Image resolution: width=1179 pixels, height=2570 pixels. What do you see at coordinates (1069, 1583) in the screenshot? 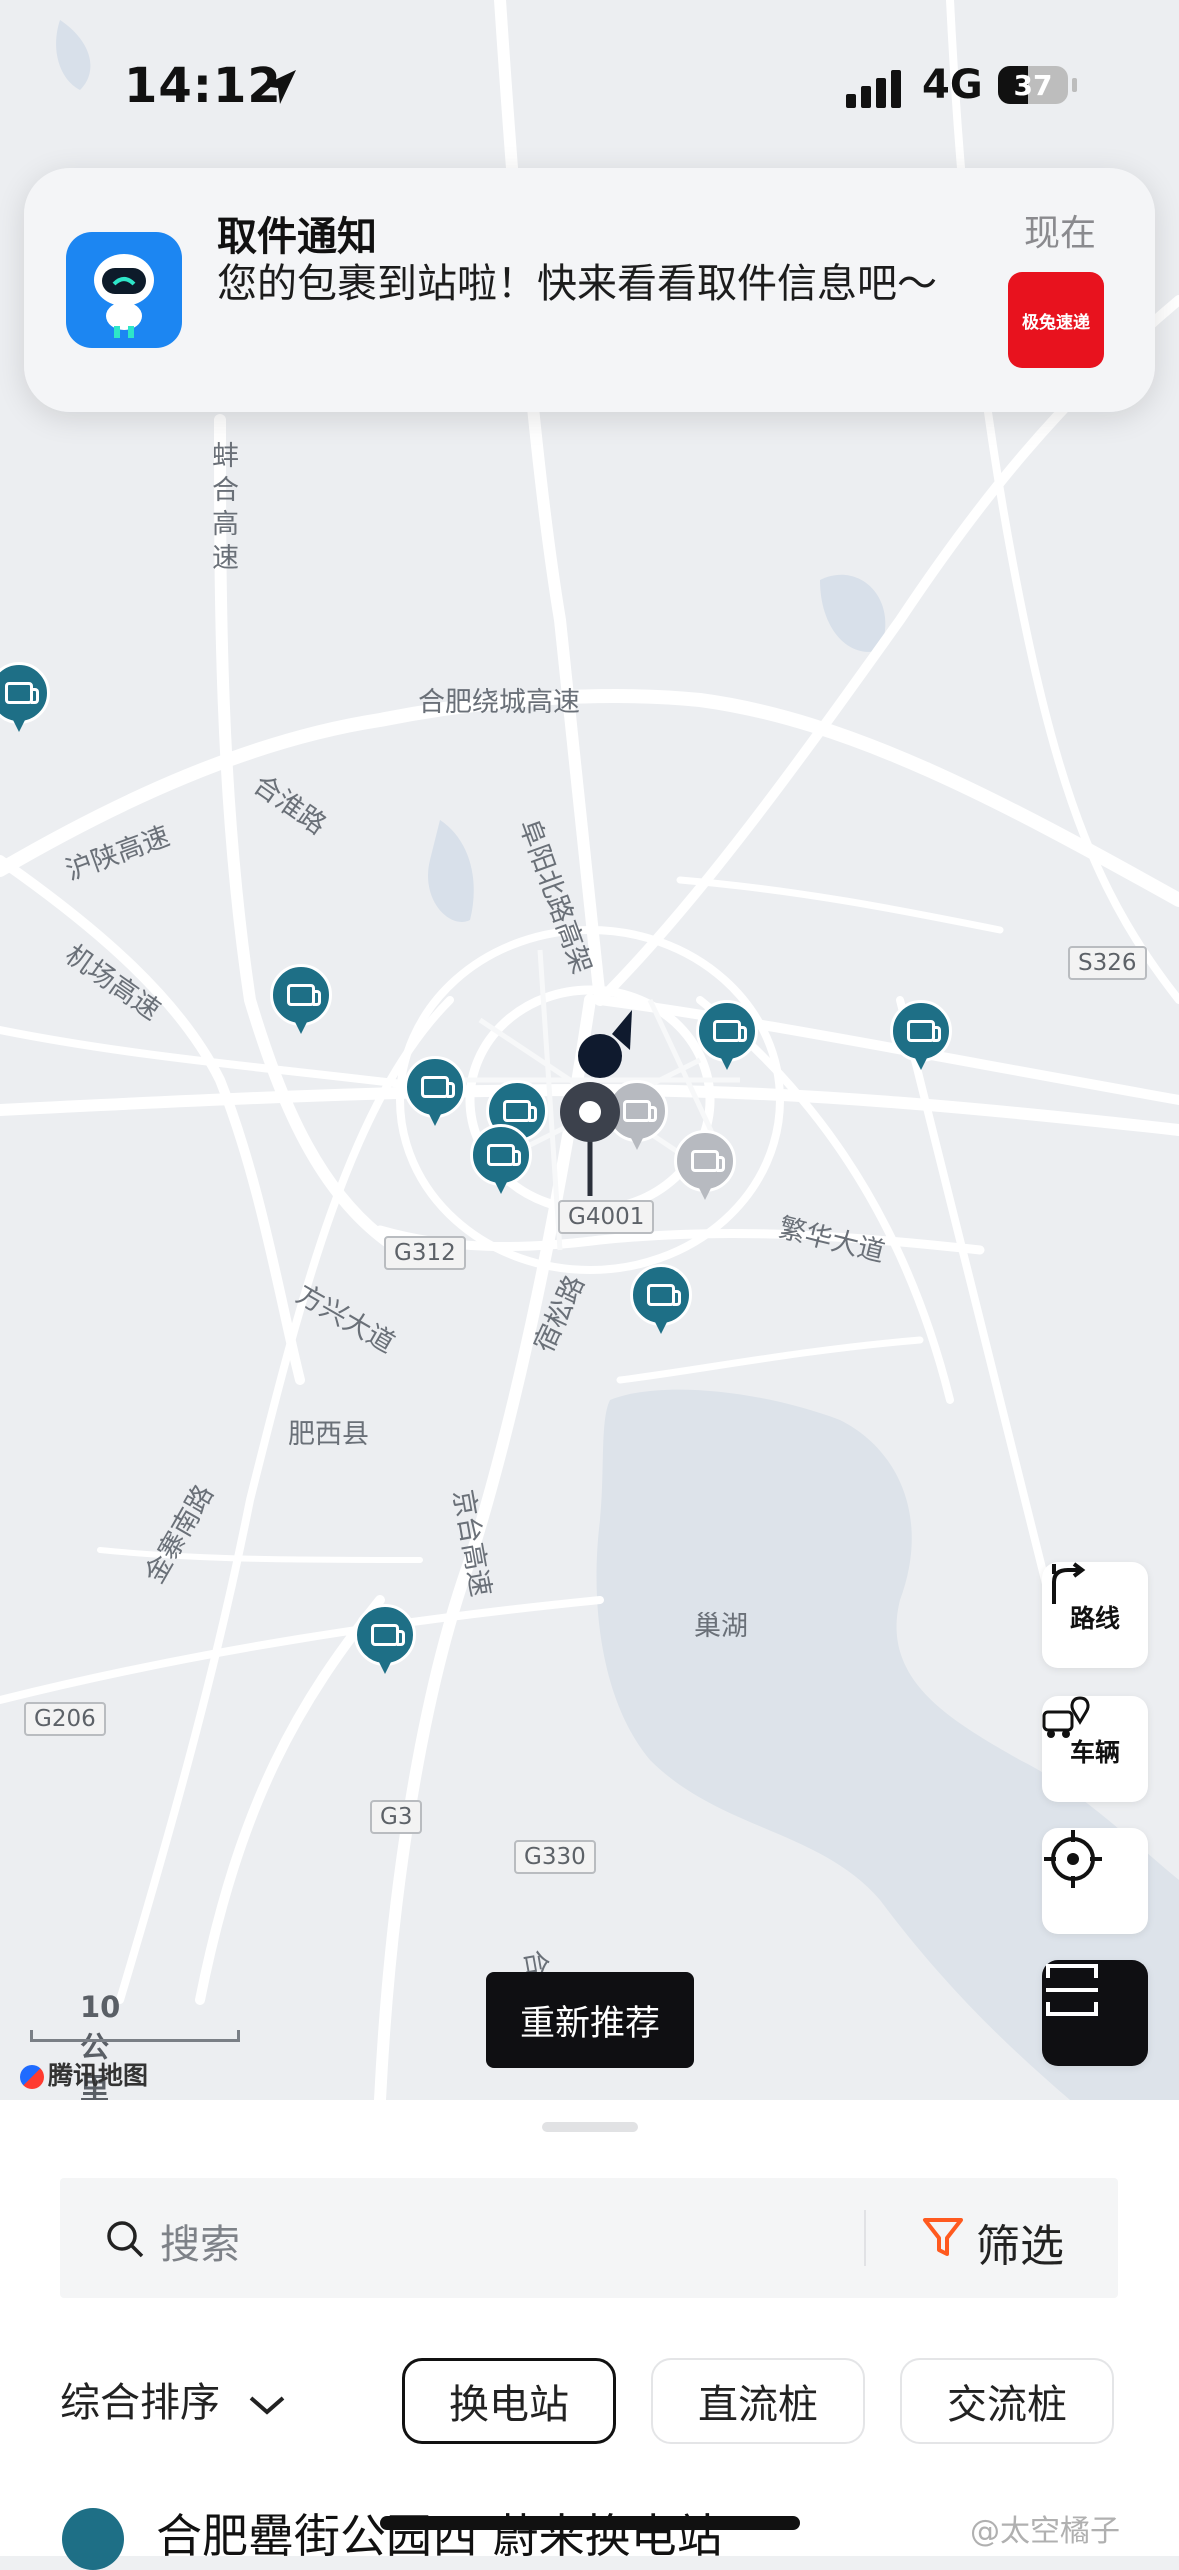
I see `route-icon` at bounding box center [1069, 1583].